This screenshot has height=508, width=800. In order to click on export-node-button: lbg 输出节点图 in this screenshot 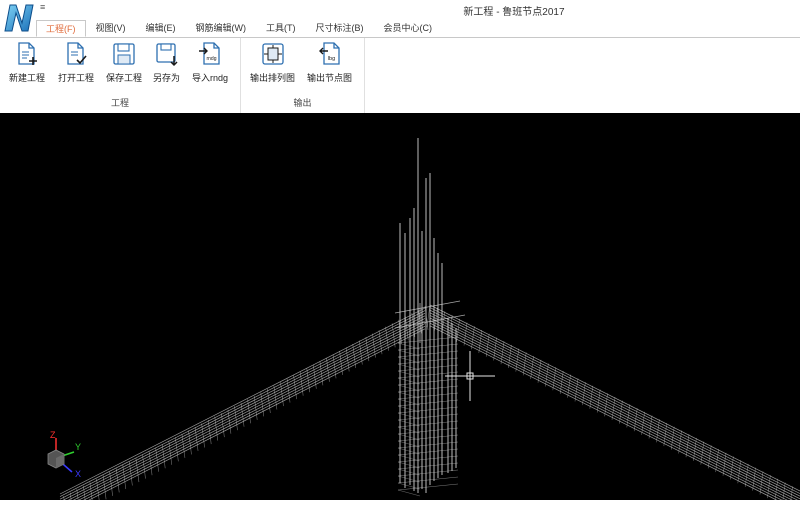, I will do `click(329, 62)`.